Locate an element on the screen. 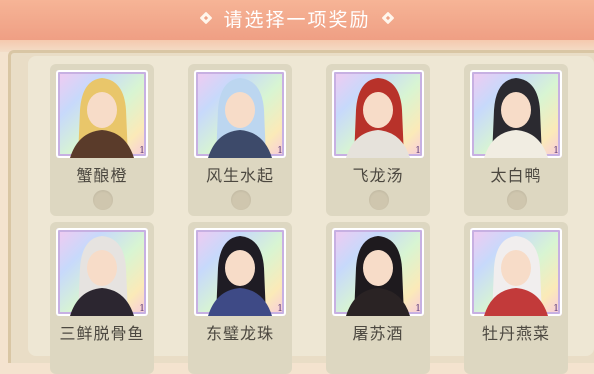 This screenshot has height=374, width=594. reward-name: 屠苏酒 is located at coordinates (378, 333).